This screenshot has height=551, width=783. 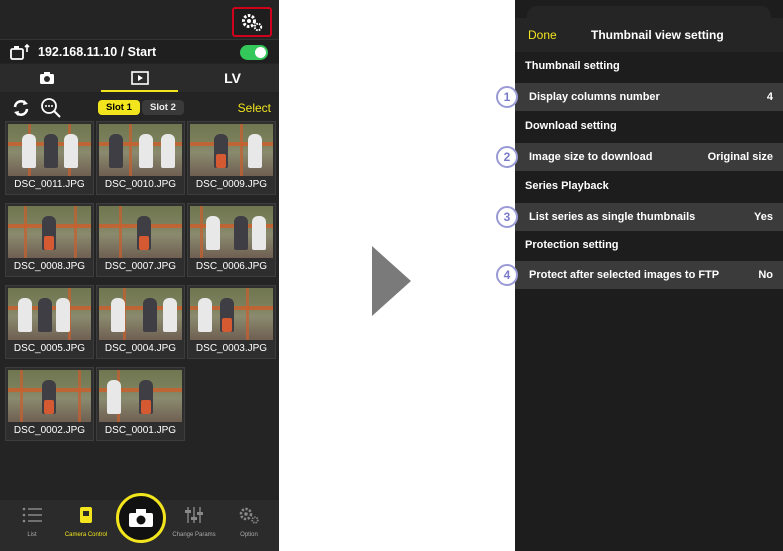 What do you see at coordinates (231, 184) in the screenshot?
I see `thumbnail-filename: DSC_0009.JPG` at bounding box center [231, 184].